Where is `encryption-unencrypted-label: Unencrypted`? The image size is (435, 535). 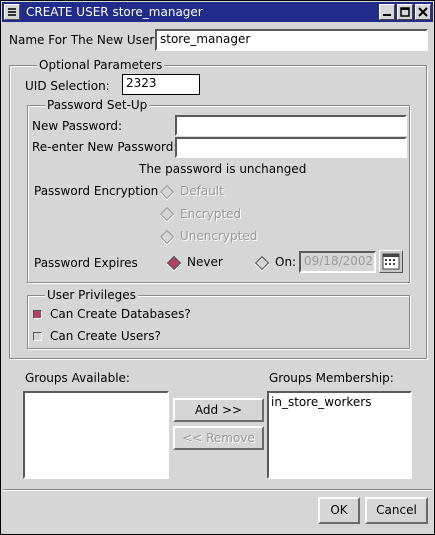 encryption-unencrypted-label: Unencrypted is located at coordinates (219, 236).